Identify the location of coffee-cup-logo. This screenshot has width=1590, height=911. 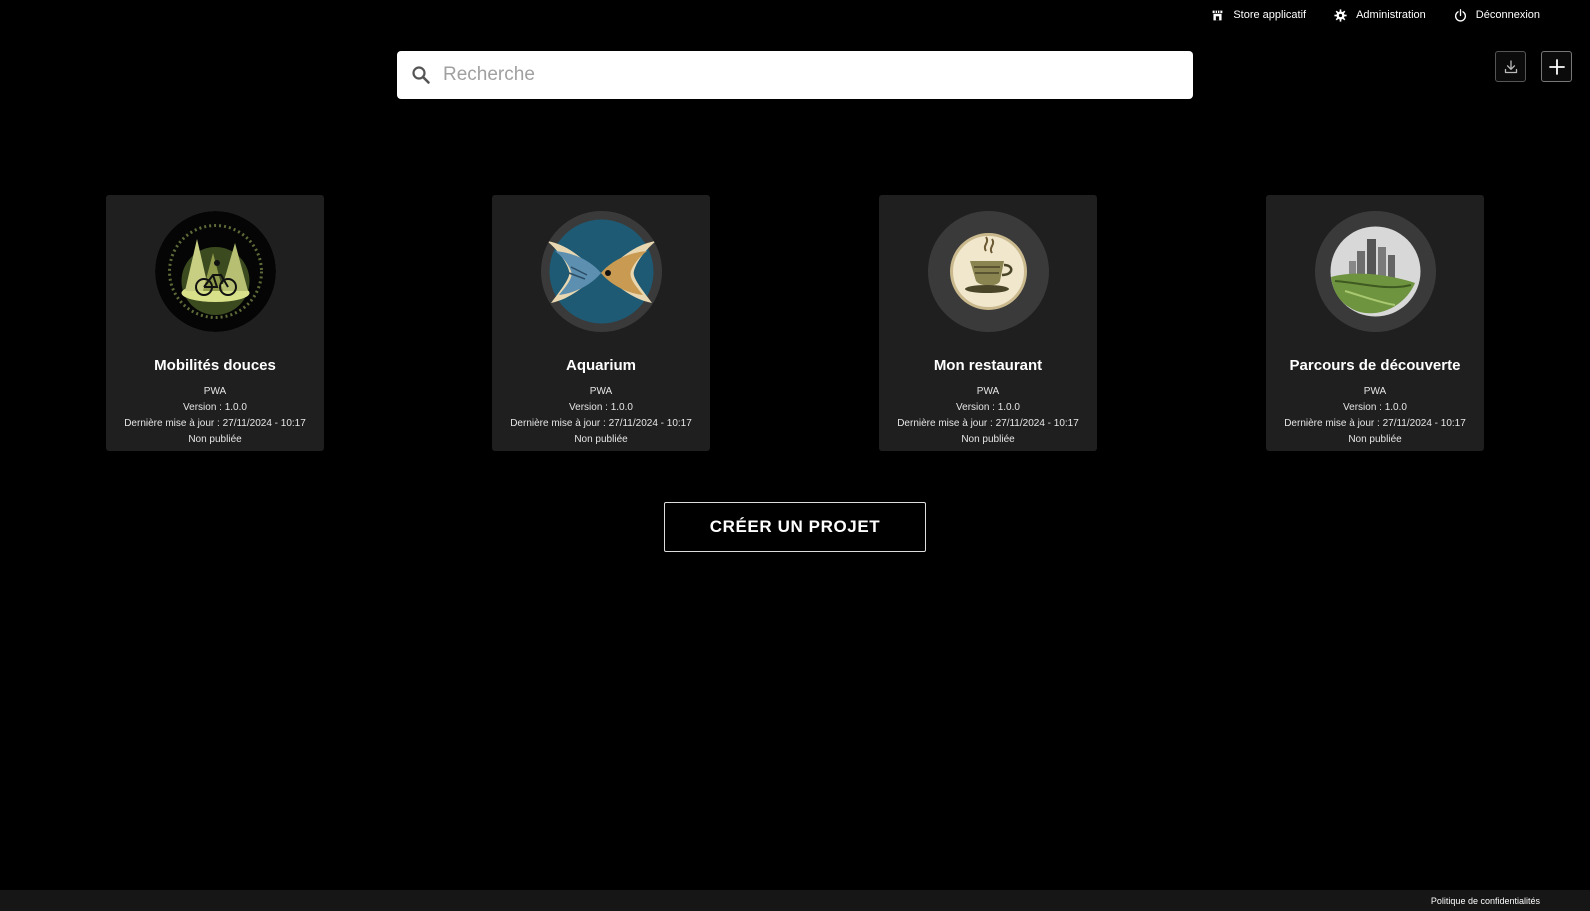
(988, 271).